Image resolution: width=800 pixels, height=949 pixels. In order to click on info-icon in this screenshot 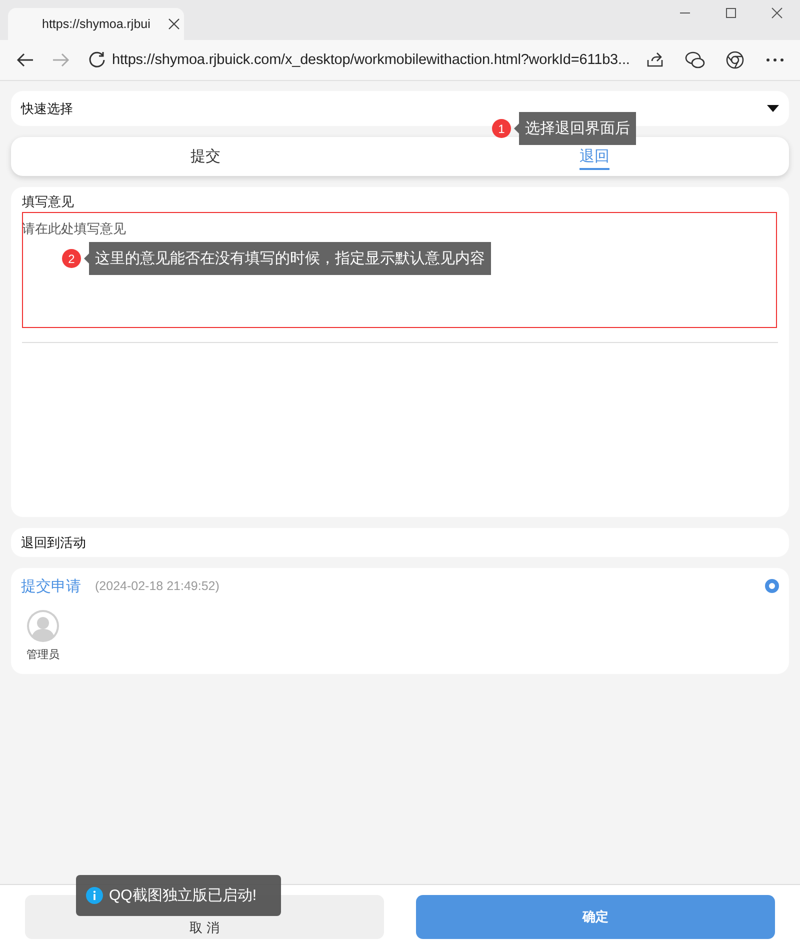, I will do `click(94, 895)`.